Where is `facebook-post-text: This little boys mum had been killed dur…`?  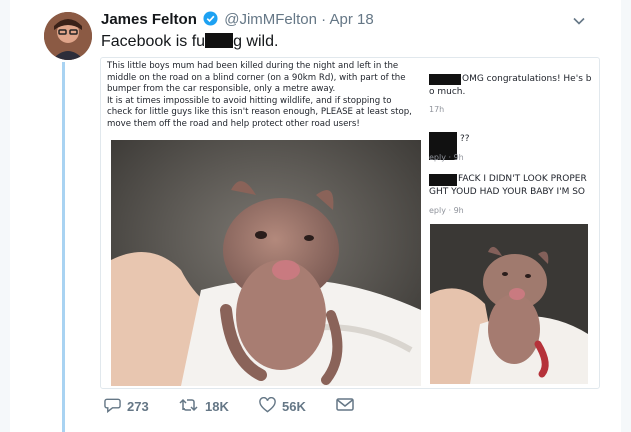
facebook-post-text: This little boys mum had been killed dur… is located at coordinates (262, 96).